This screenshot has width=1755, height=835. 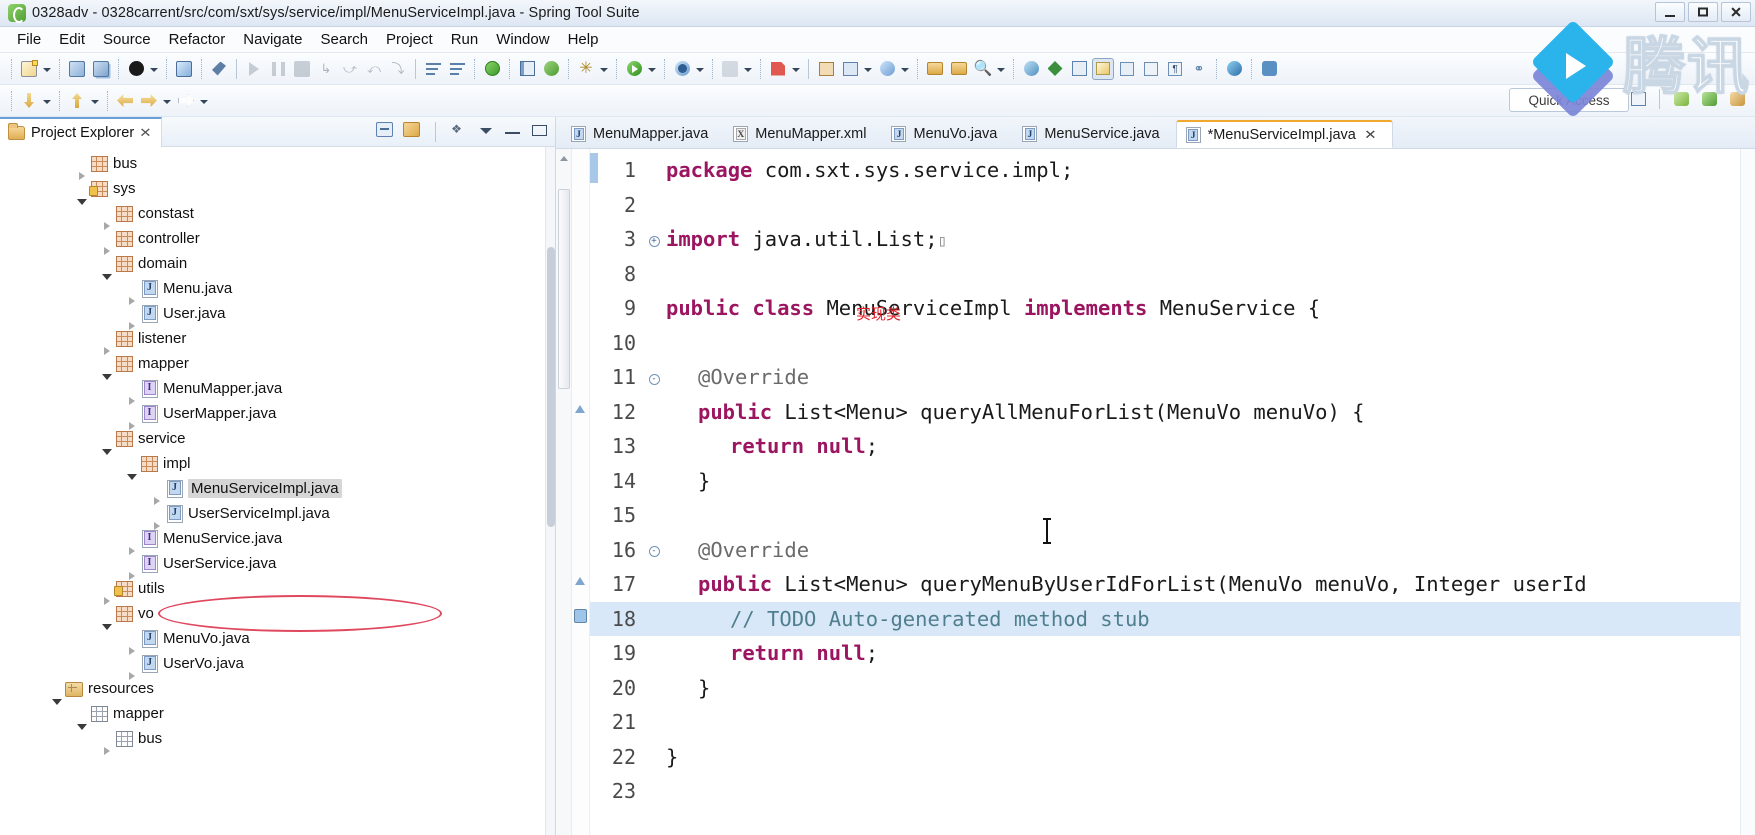 I want to click on minimize-button, so click(x=1670, y=12).